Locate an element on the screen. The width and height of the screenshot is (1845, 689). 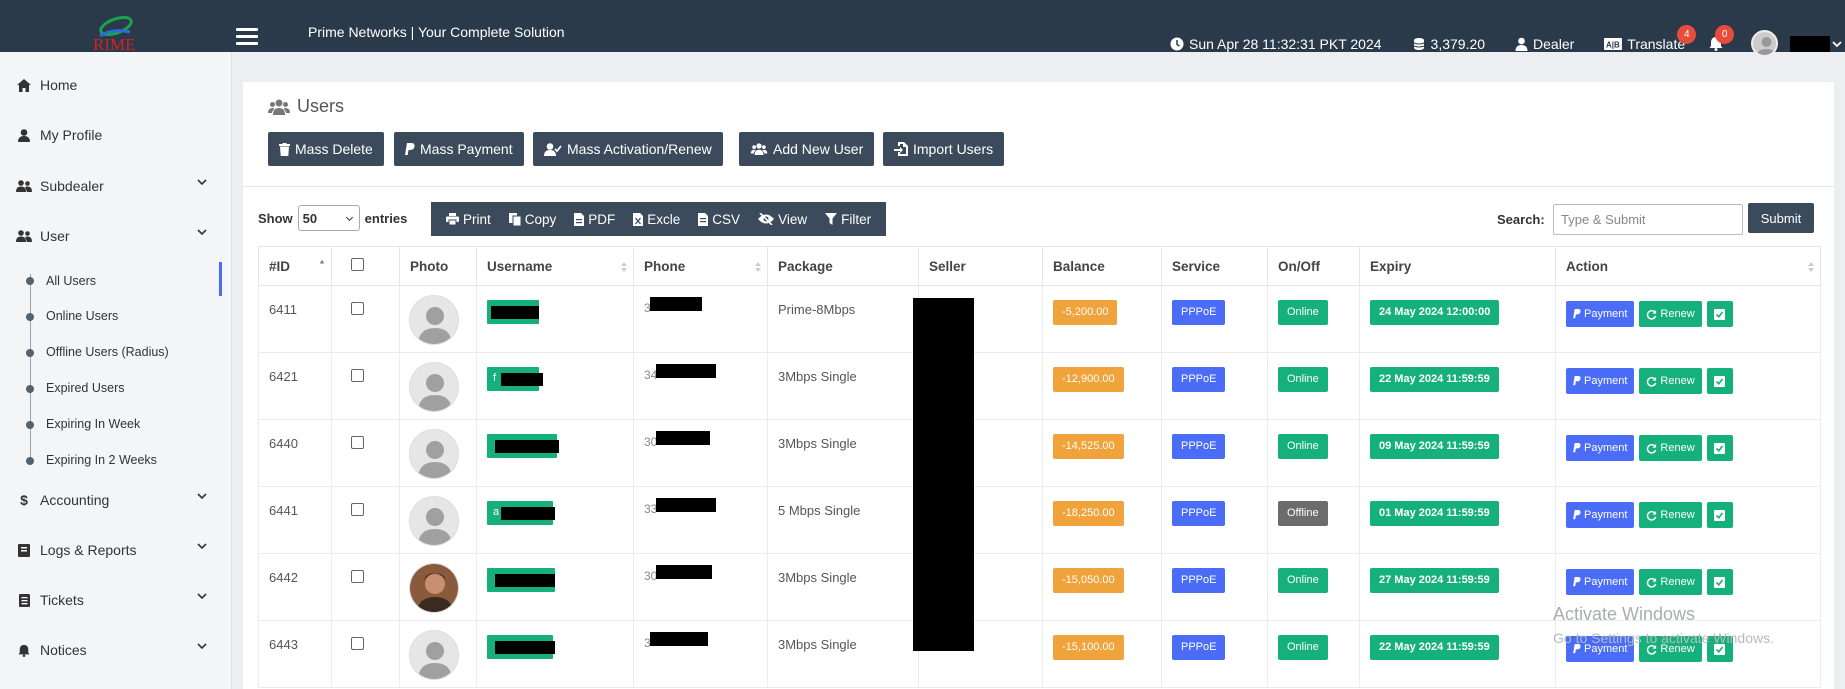
mass-delete-label: Mass Delete is located at coordinates (334, 149).